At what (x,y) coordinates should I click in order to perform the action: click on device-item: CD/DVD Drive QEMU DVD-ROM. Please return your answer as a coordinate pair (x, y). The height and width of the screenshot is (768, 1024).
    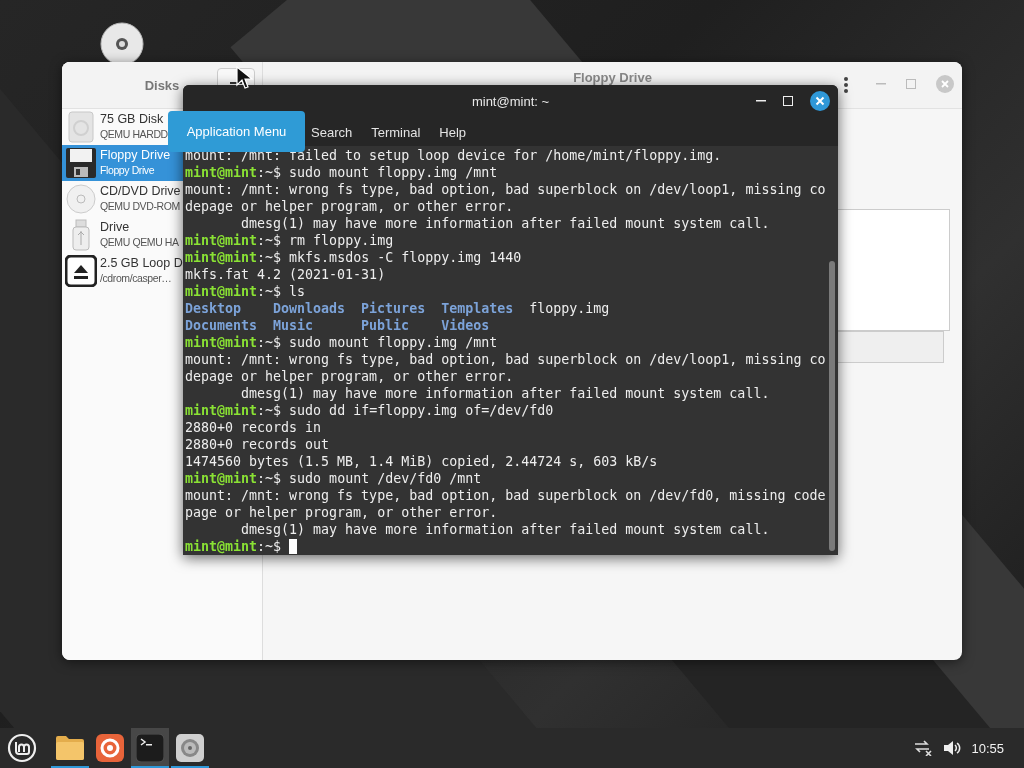
    Looking at the image, I should click on (122, 199).